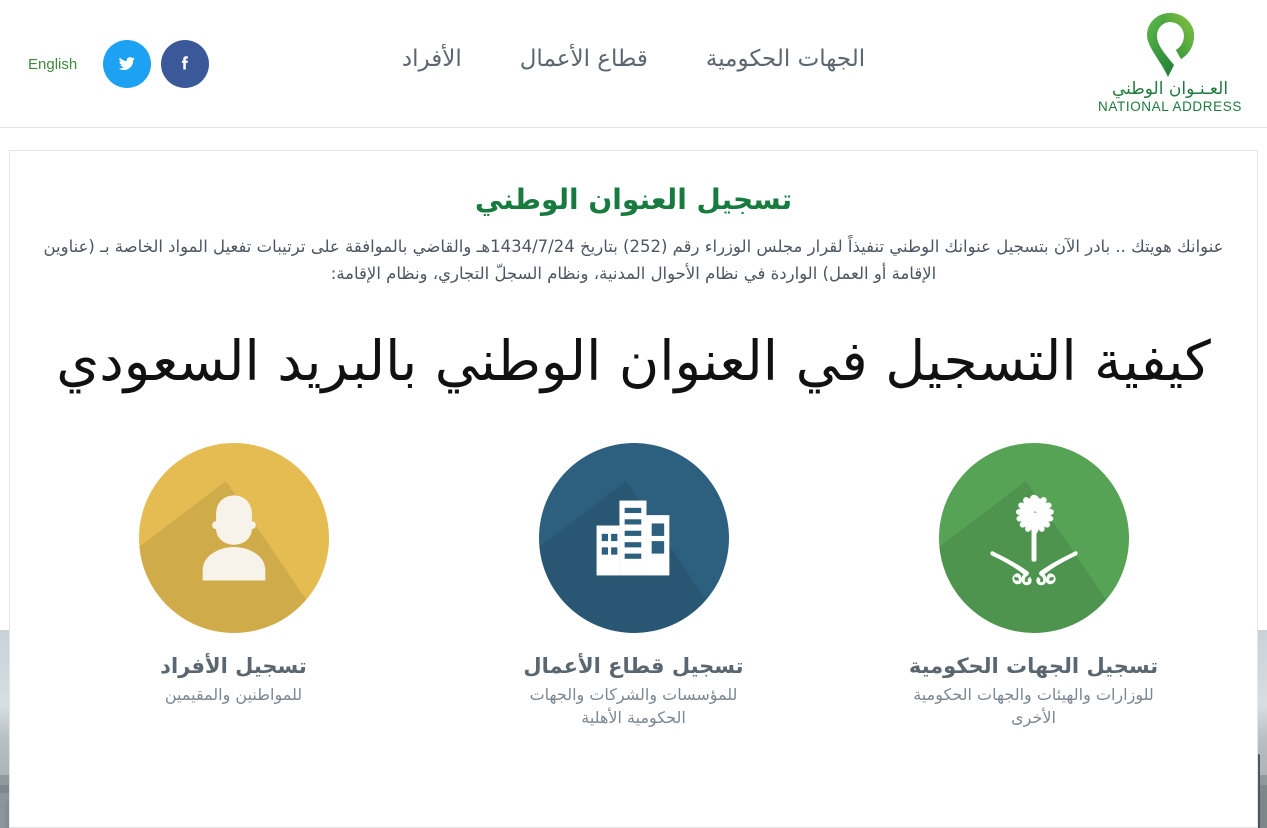 The height and width of the screenshot is (828, 1267). Describe the element at coordinates (1033, 666) in the screenshot. I see `card-title: تسجيل الجهات الحكومية` at that location.